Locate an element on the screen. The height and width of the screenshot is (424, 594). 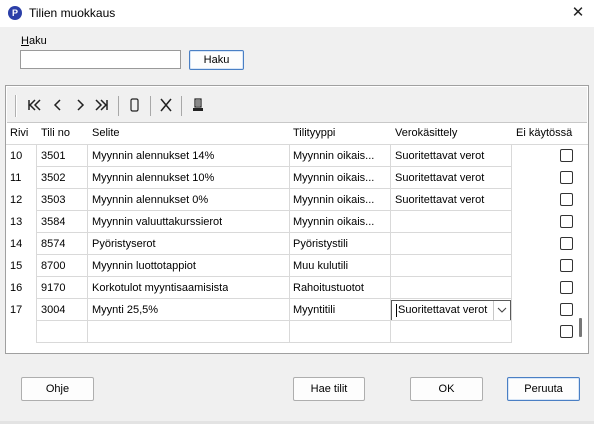
ok-button: OK is located at coordinates (446, 389).